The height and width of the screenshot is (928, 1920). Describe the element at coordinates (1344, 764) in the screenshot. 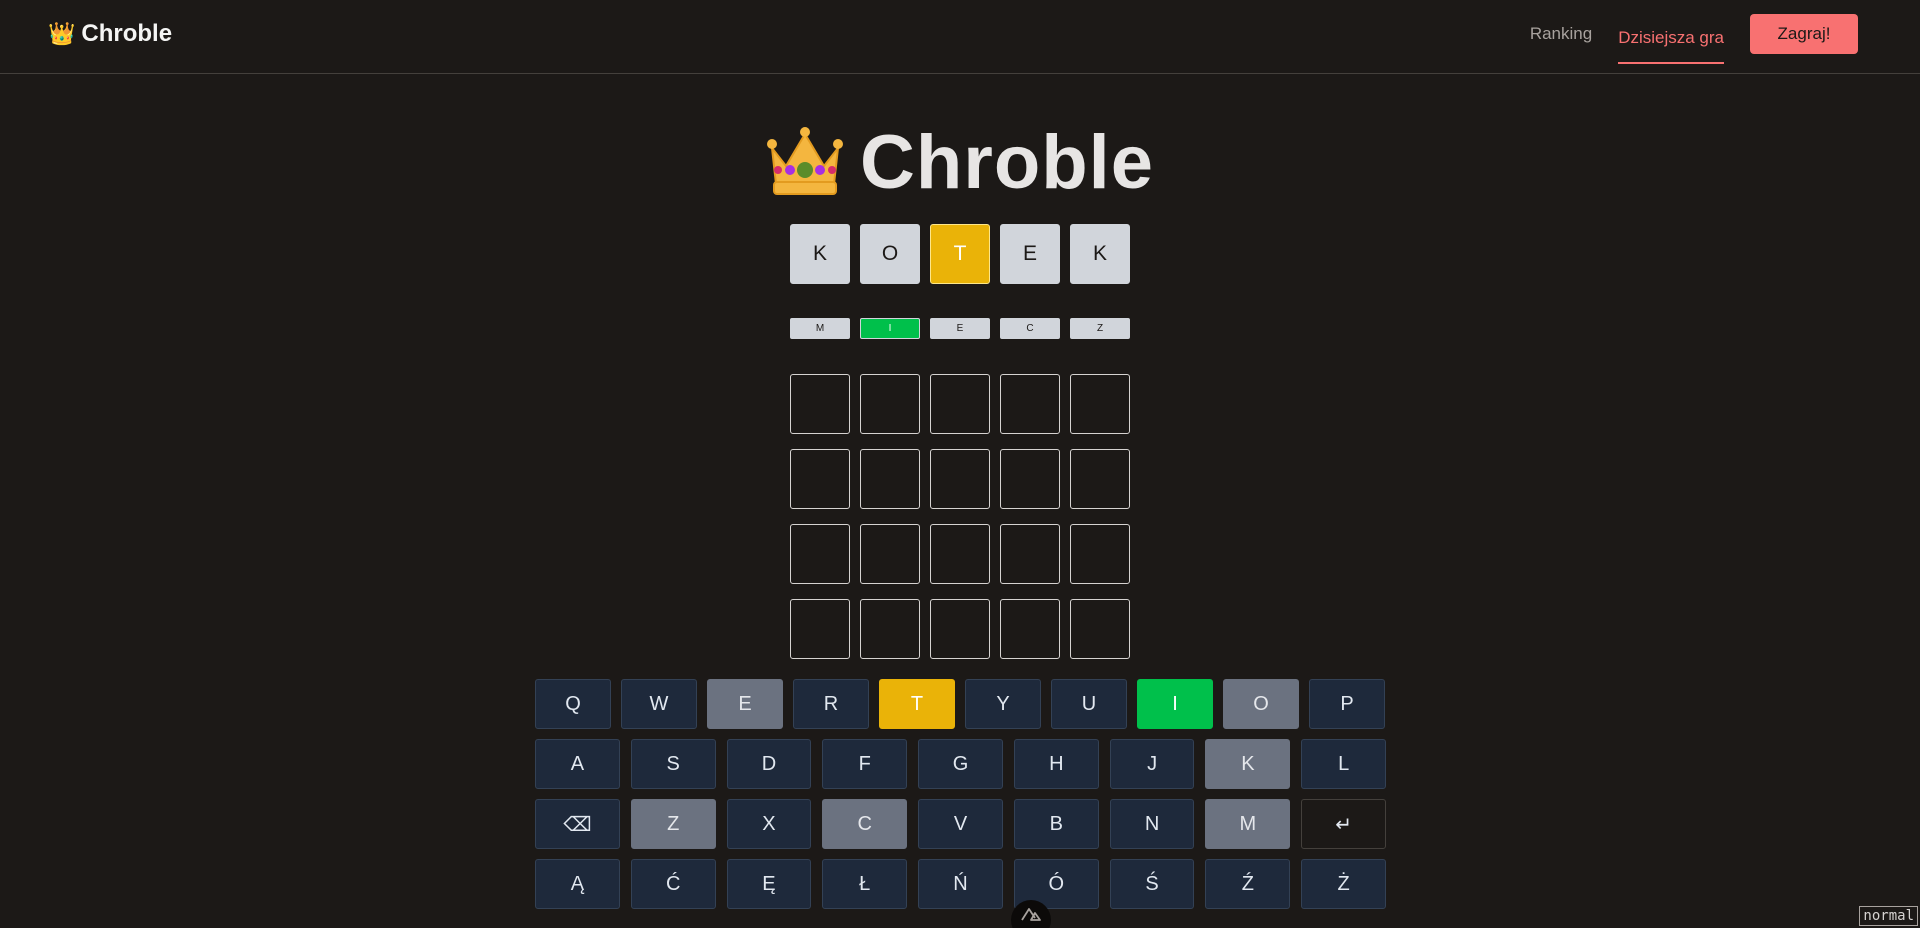

I see `key-l: L` at that location.